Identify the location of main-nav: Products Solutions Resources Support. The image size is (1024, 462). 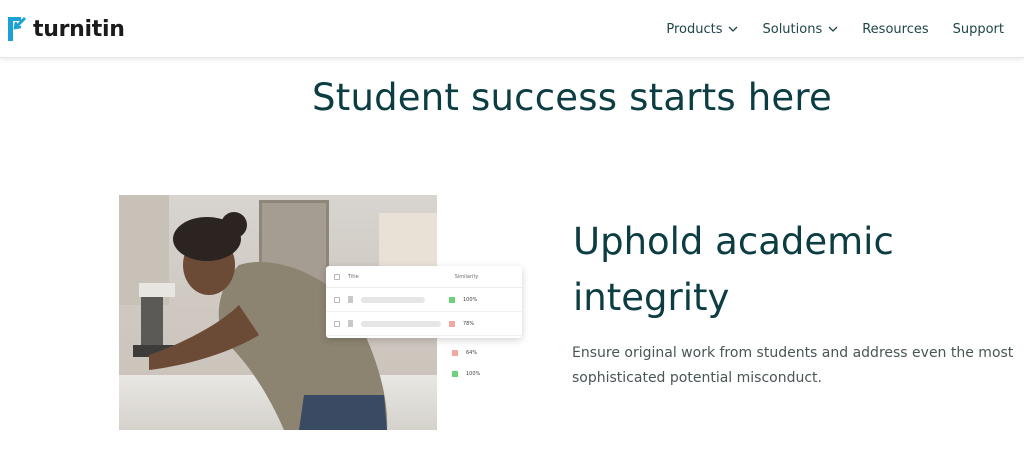
(823, 29).